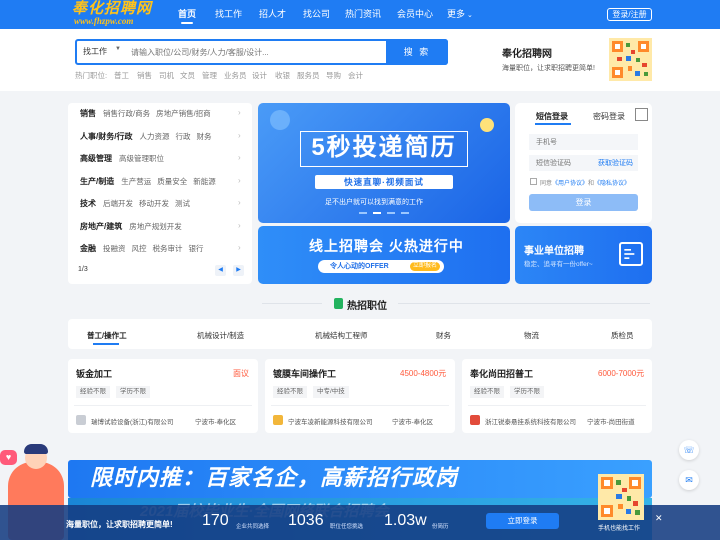 The height and width of the screenshot is (540, 720). What do you see at coordinates (155, 226) in the screenshot?
I see `category-sub: 房地产规划开发` at bounding box center [155, 226].